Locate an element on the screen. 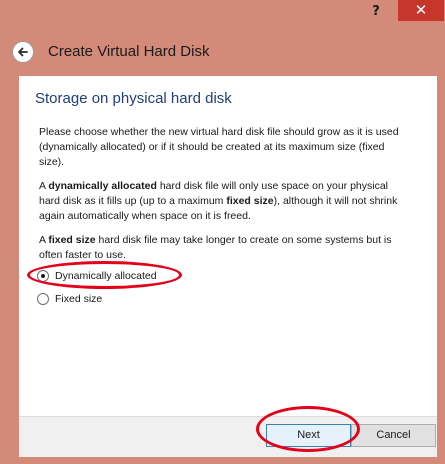 This screenshot has height=464, width=445. radio-button is located at coordinates (43, 299).